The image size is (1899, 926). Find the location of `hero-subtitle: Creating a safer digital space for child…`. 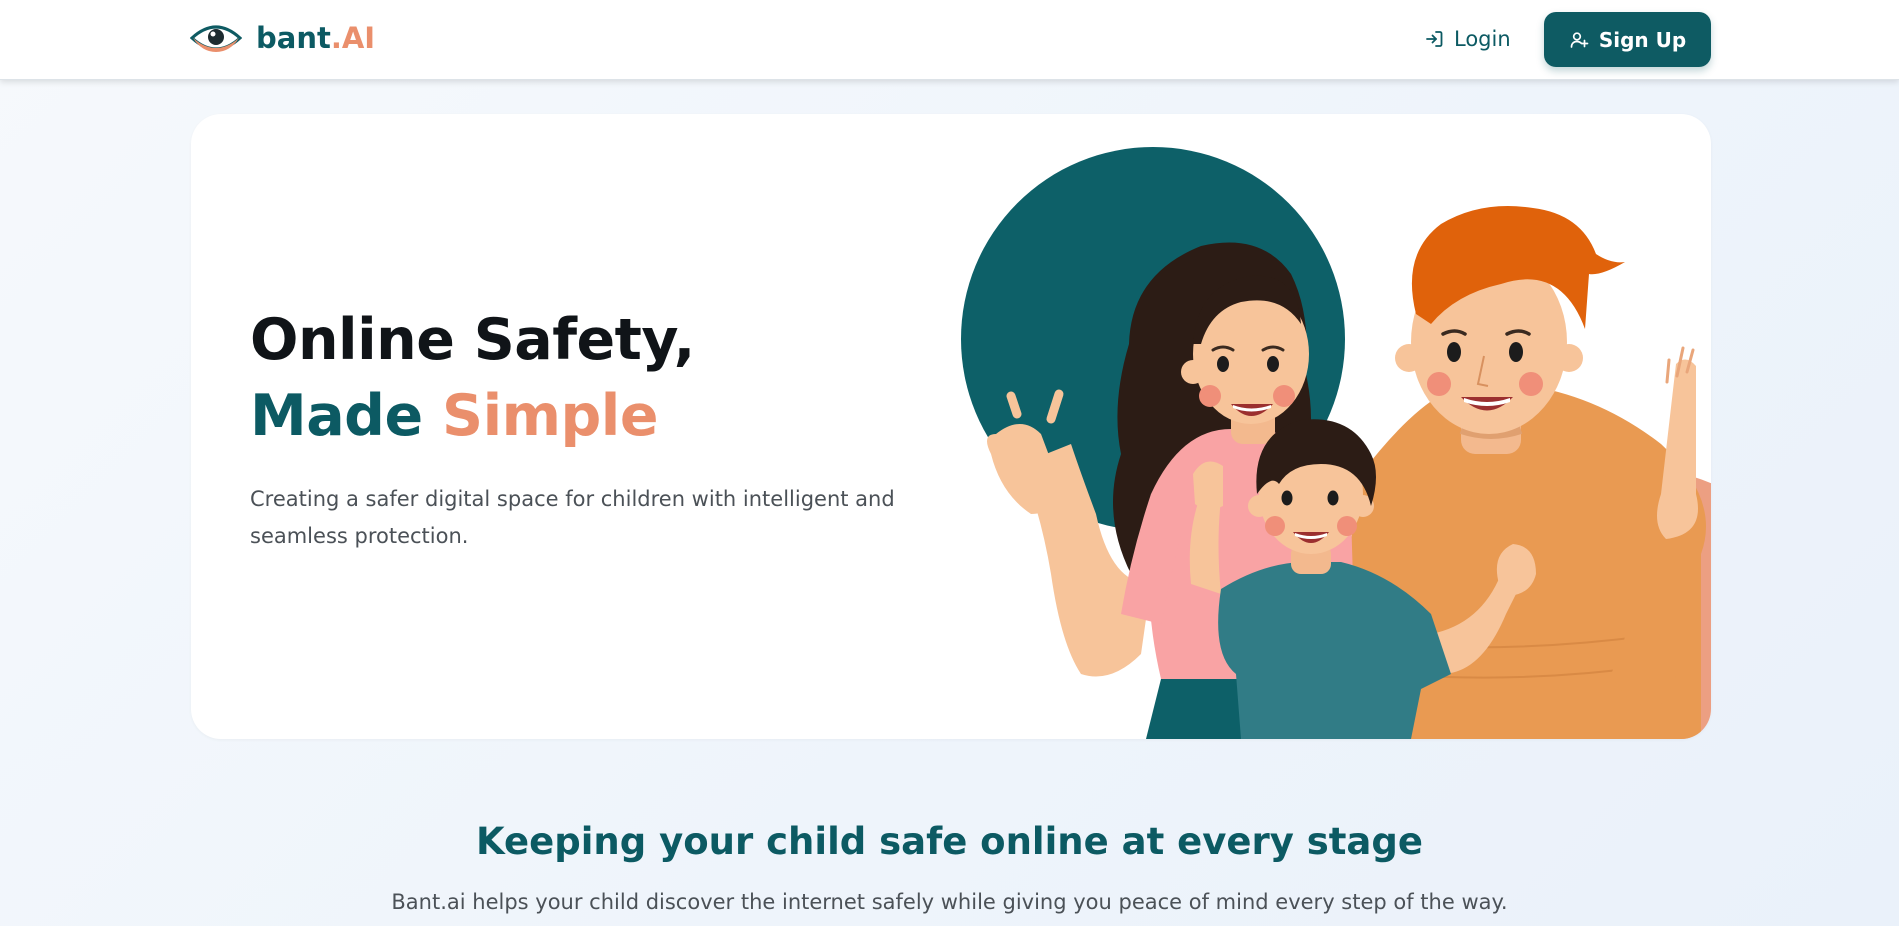

hero-subtitle: Creating a safer digital space for child… is located at coordinates (572, 517).